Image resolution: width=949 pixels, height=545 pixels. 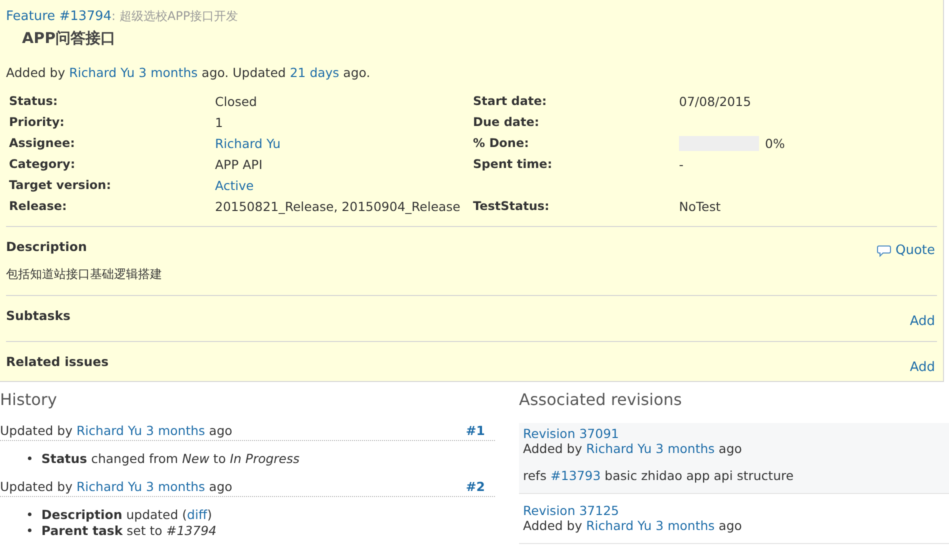 I want to click on journal-number-link: #1, so click(x=480, y=430).